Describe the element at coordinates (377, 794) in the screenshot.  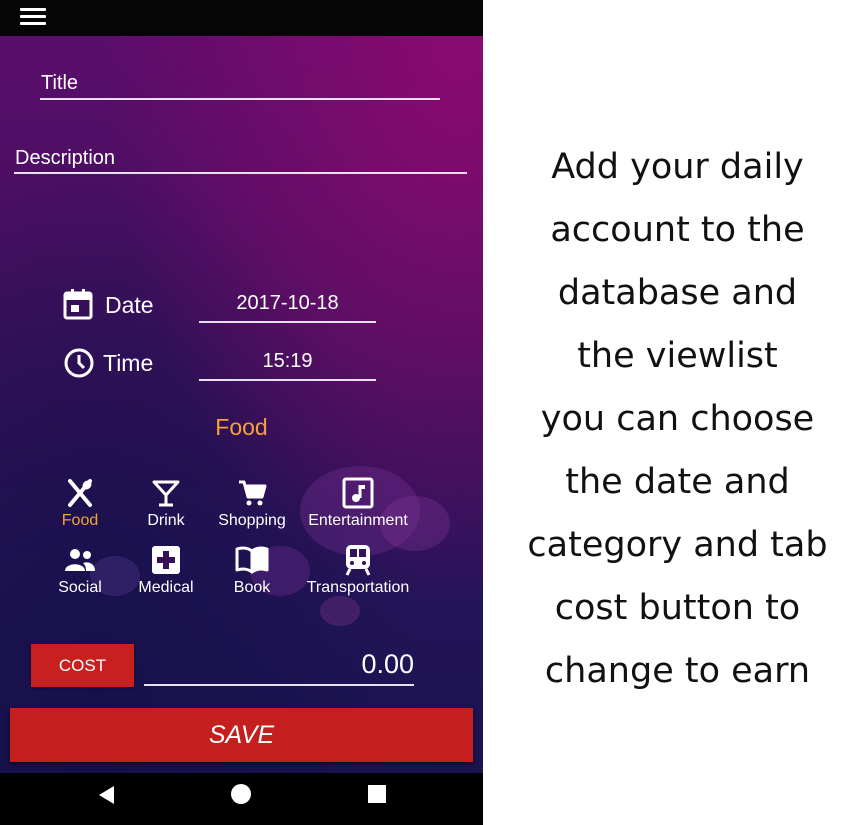
I see `recents-icon` at that location.